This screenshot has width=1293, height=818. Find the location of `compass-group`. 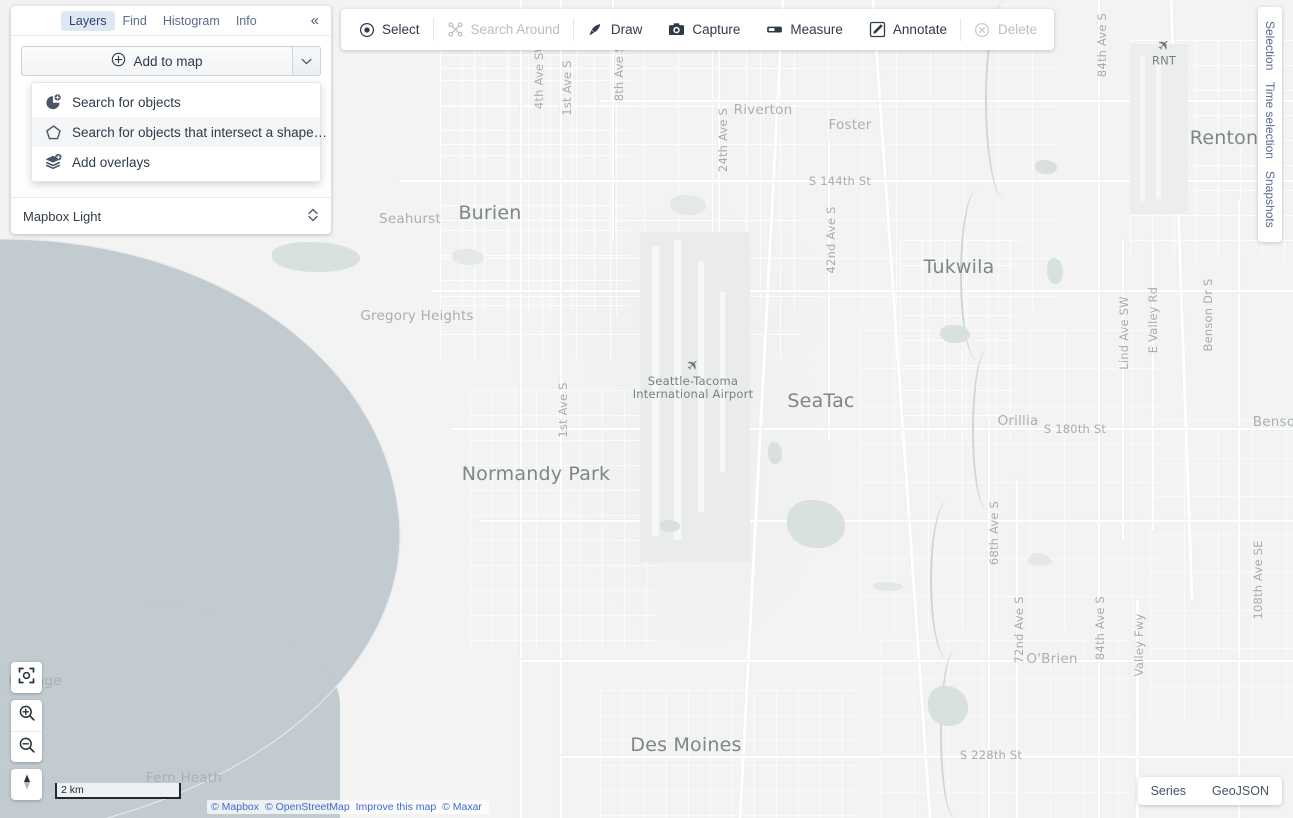

compass-group is located at coordinates (26, 784).